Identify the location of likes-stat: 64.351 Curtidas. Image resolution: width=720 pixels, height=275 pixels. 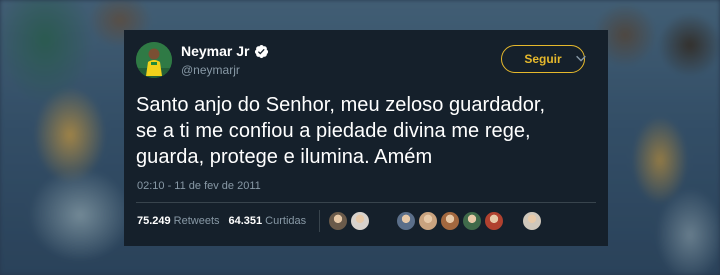
(268, 221).